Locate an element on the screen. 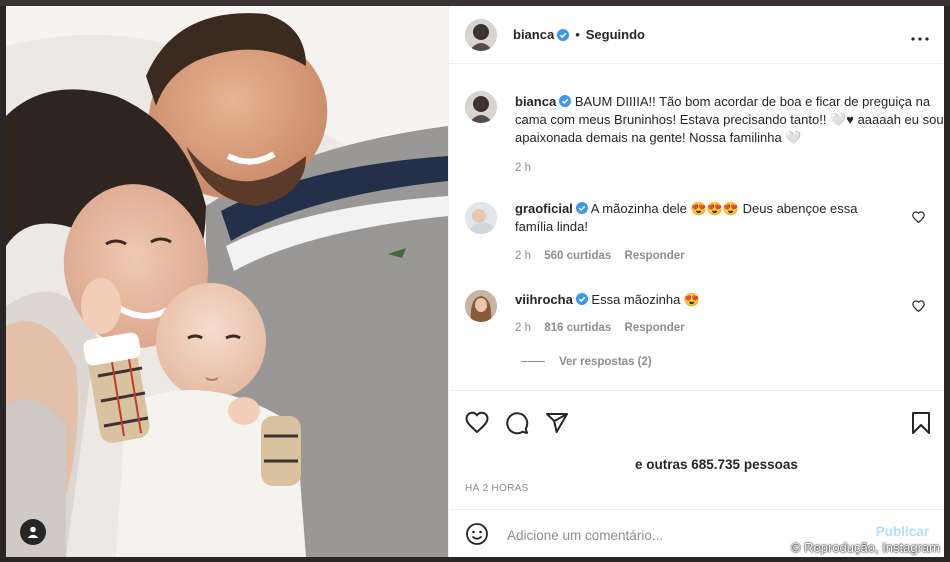 Image resolution: width=950 pixels, height=562 pixels. photo-credit: © Reprodução, Instagram is located at coordinates (865, 547).